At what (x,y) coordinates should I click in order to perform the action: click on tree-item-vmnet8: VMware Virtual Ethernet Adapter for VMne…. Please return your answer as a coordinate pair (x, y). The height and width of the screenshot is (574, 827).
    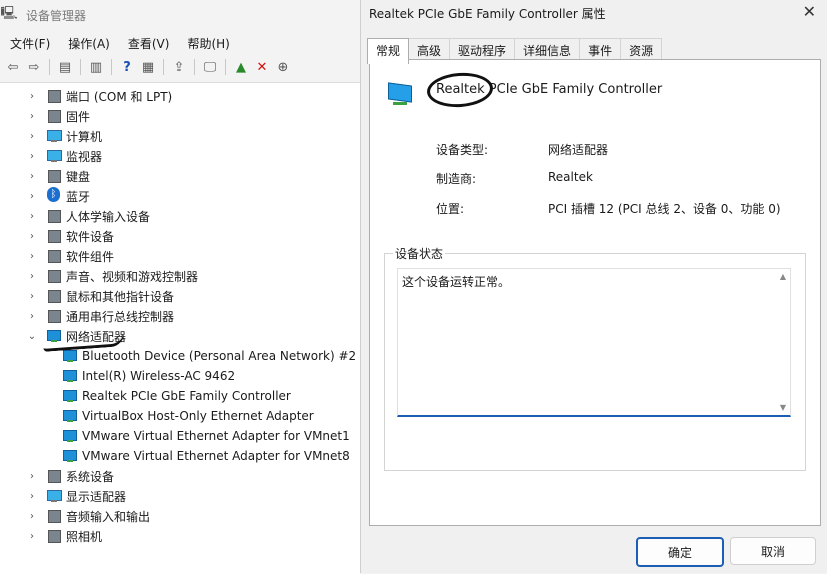
    Looking at the image, I should click on (175, 456).